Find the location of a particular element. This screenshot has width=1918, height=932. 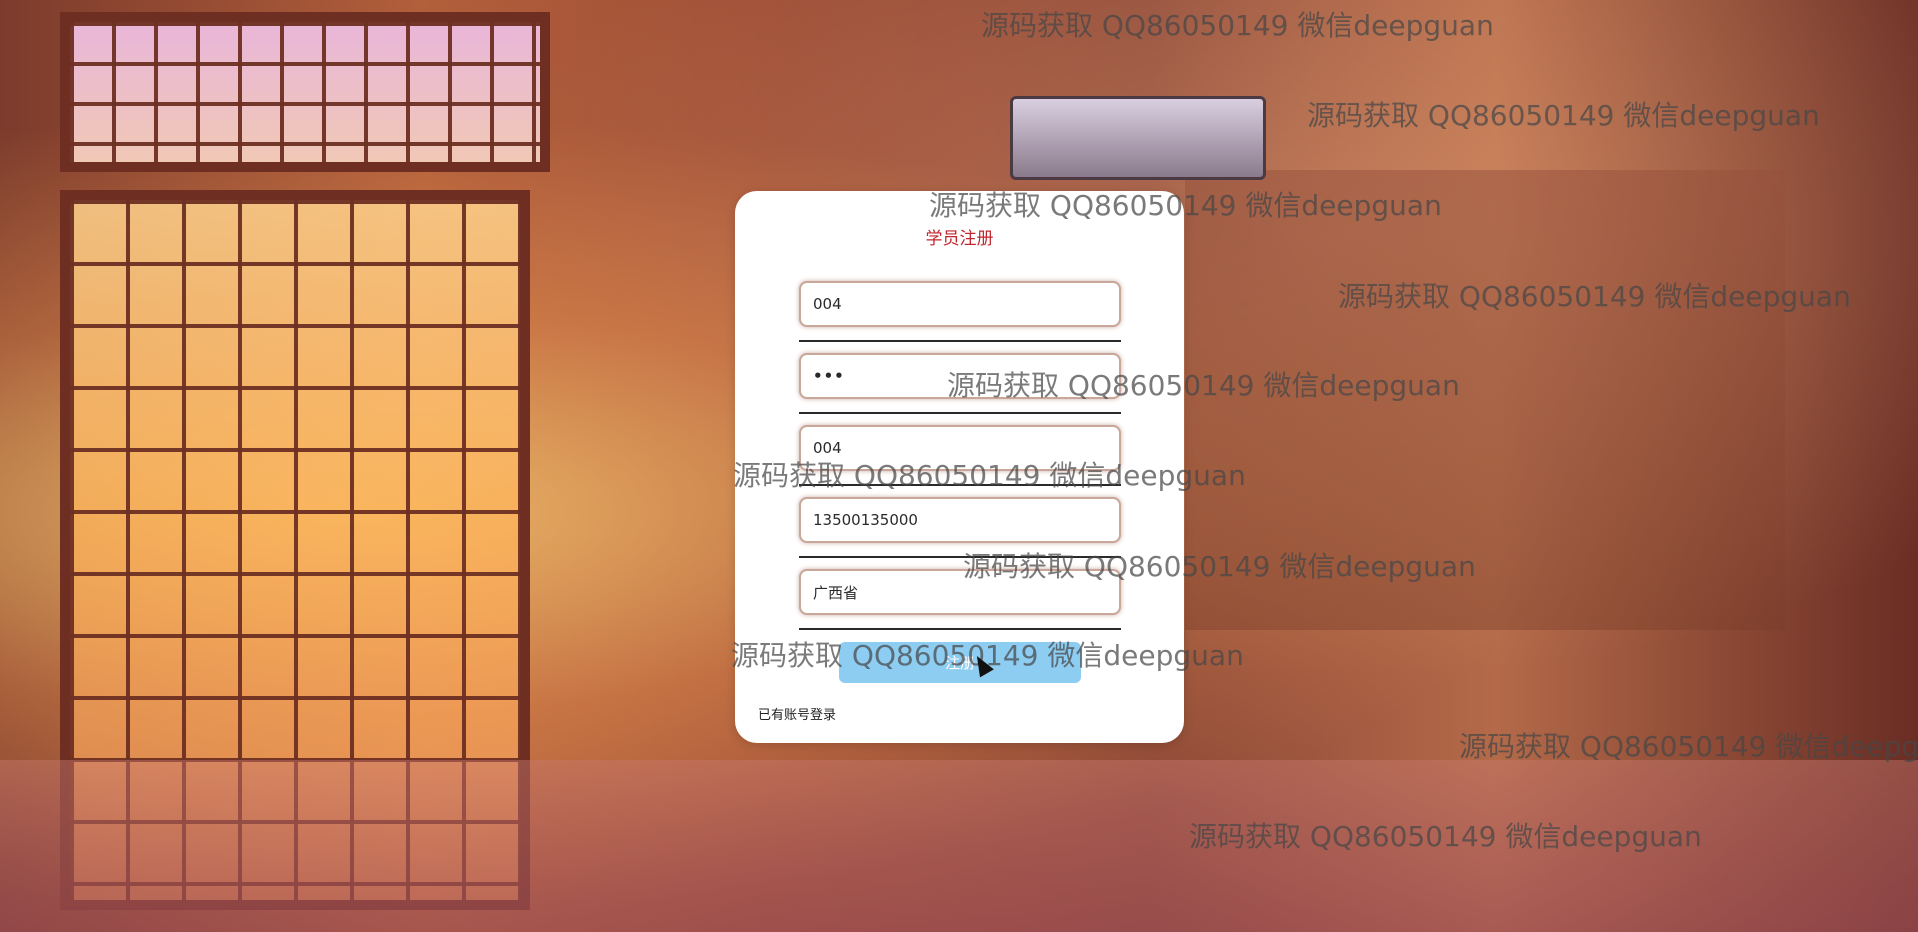

phone-input is located at coordinates (960, 520).